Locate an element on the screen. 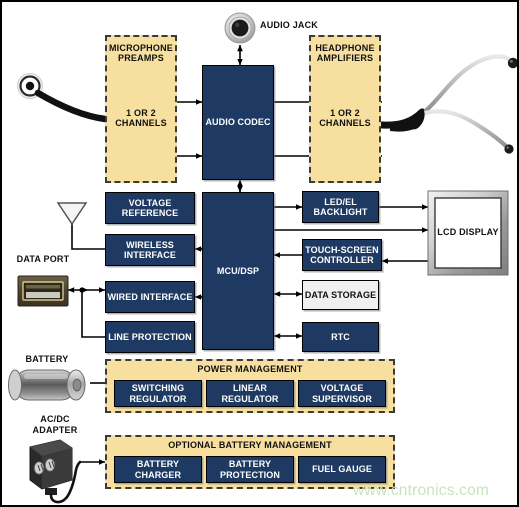  stethoscope-chestpiece-icon is located at coordinates (63, 98).